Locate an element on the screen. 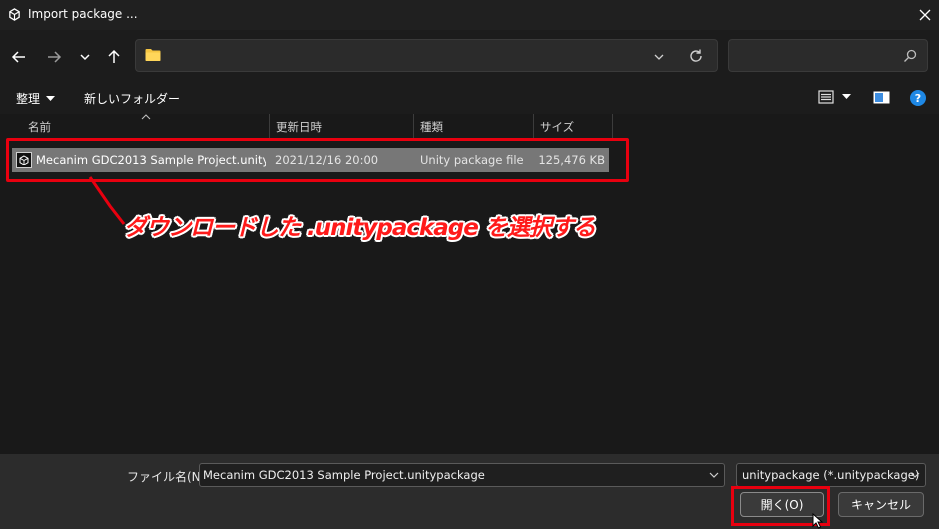 This screenshot has width=939, height=529. arrow-left-icon is located at coordinates (18, 57).